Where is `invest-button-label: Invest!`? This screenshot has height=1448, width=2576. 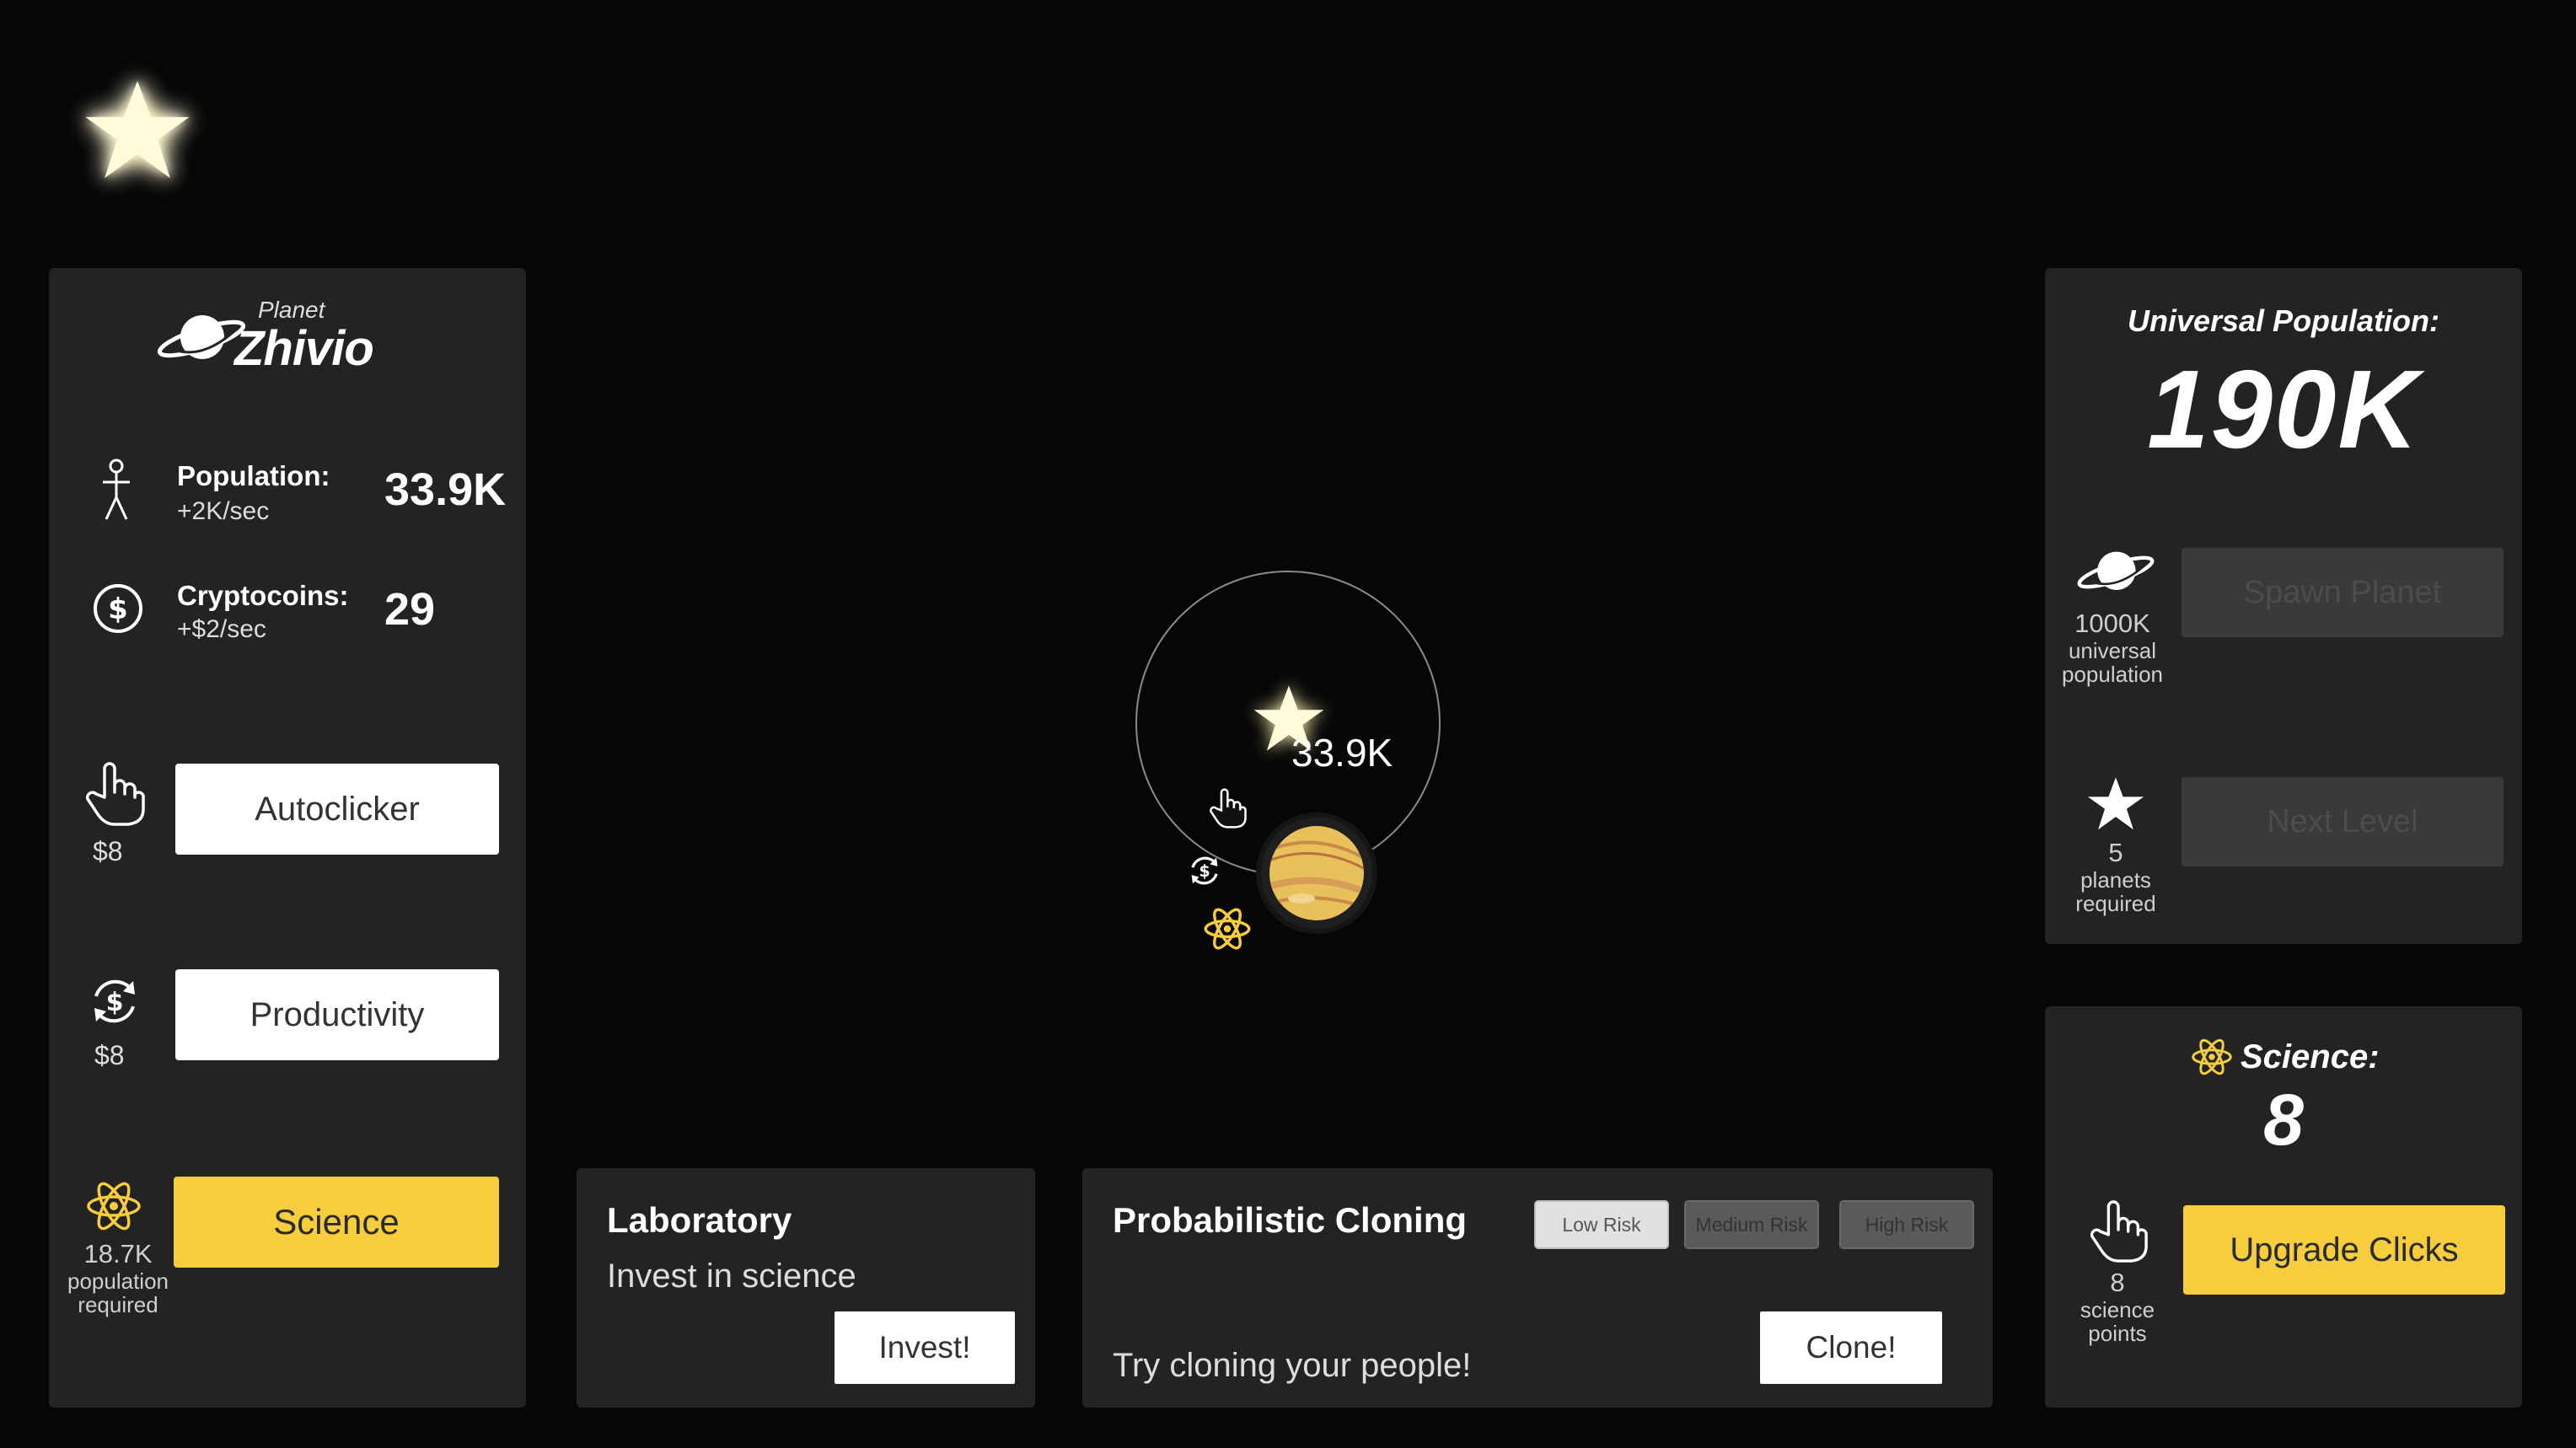
invest-button-label: Invest! is located at coordinates (924, 1348).